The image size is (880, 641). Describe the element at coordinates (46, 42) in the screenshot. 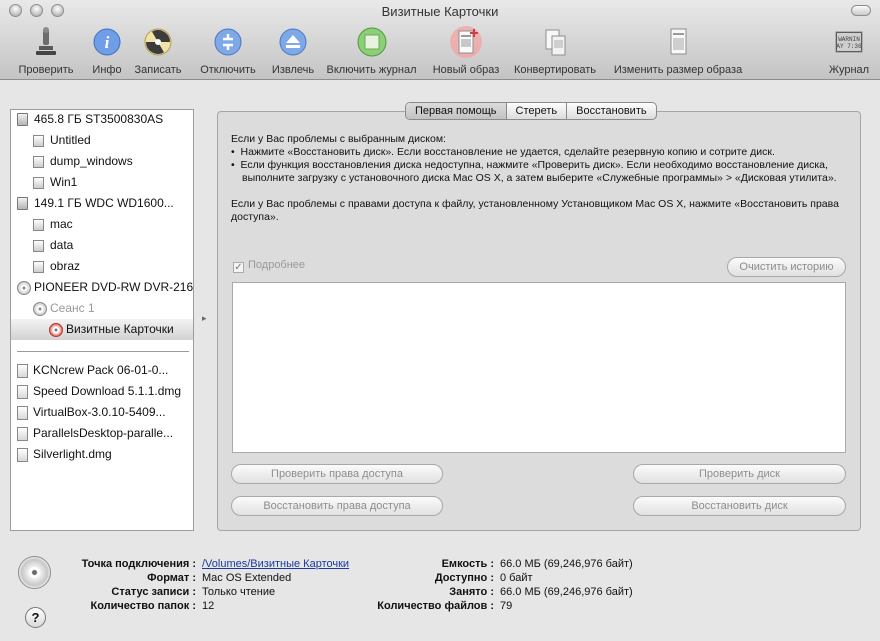

I see `microscope-icon` at that location.